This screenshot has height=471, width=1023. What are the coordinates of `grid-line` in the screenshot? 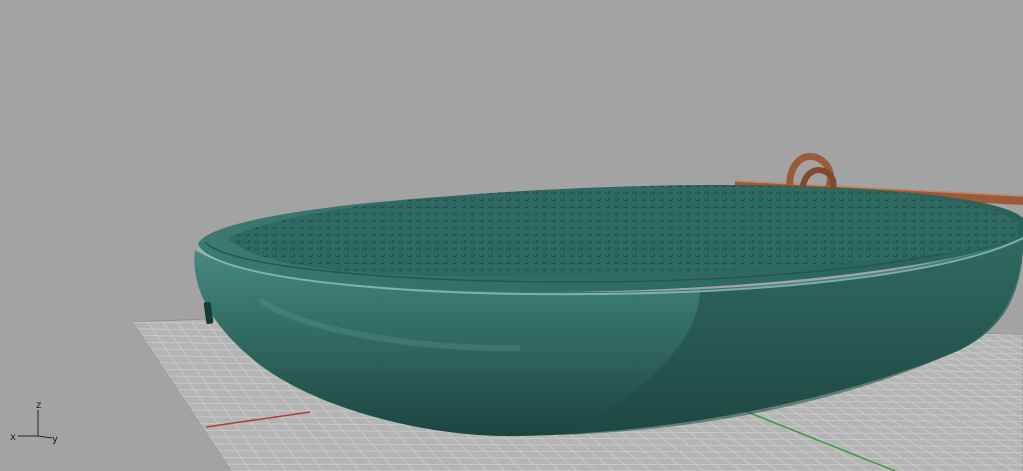 It's located at (625, 464).